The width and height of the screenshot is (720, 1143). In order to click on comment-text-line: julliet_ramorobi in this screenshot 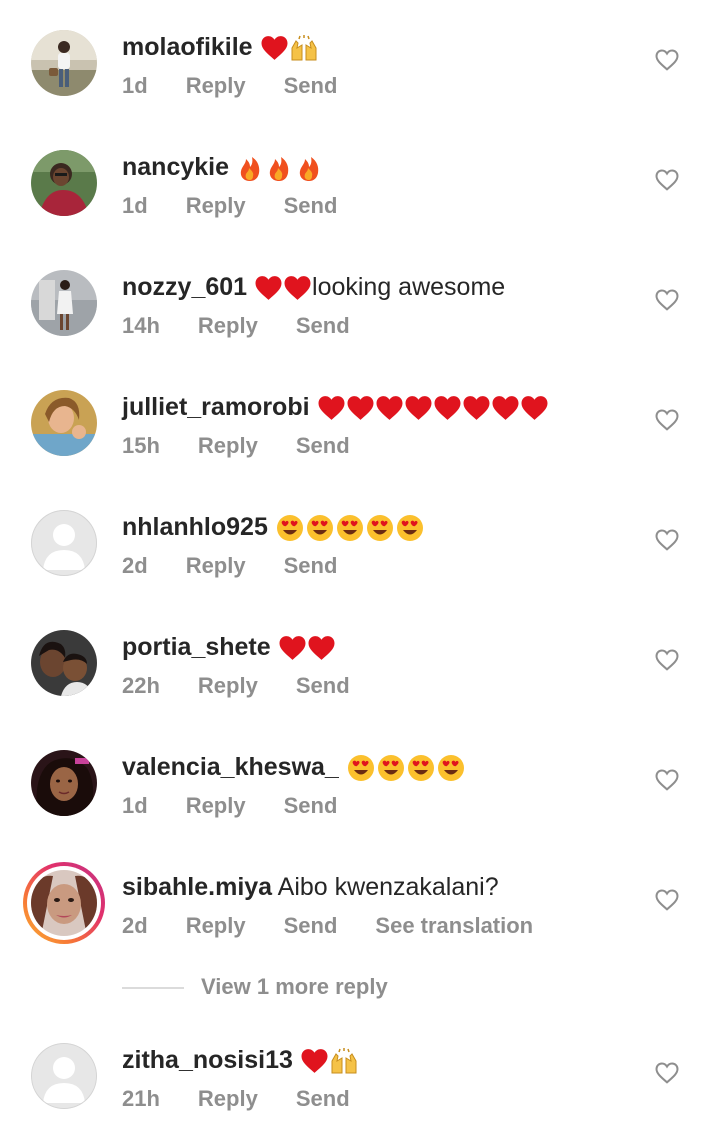, I will do `click(335, 407)`.